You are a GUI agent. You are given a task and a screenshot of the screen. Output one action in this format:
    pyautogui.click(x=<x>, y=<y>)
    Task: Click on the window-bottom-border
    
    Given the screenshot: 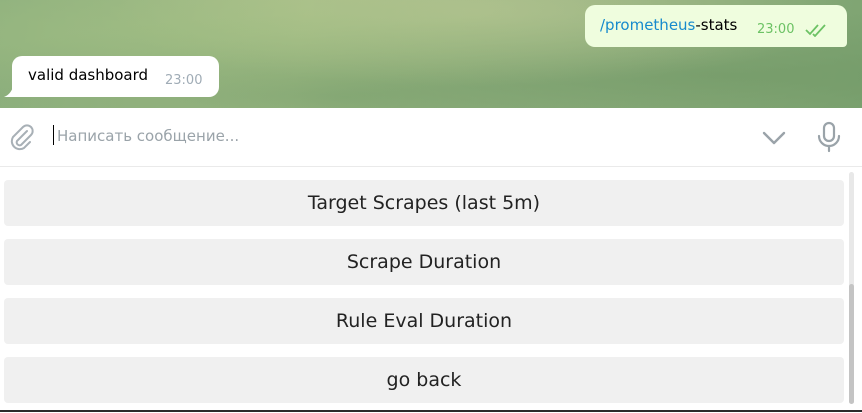 What is the action you would take?
    pyautogui.click(x=431, y=411)
    